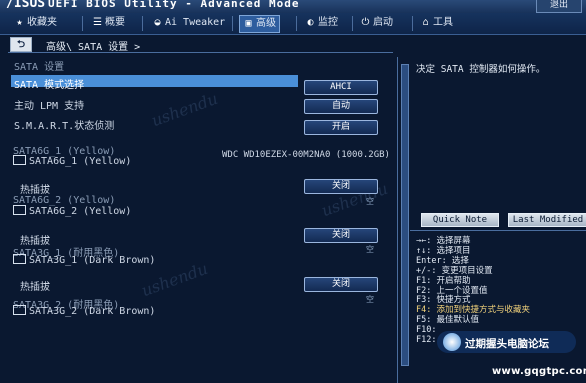  What do you see at coordinates (559, 6) in the screenshot?
I see `exit-button: 退出` at bounding box center [559, 6].